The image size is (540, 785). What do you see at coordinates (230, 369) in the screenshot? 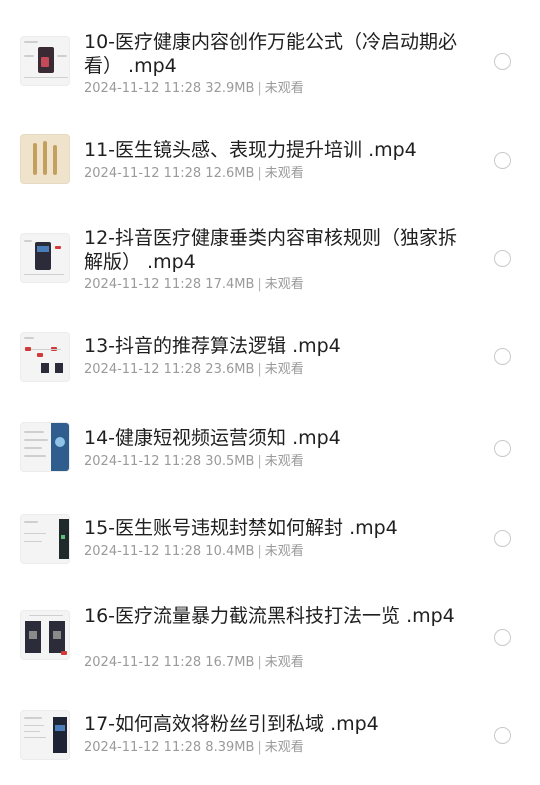
I see `file-size: 23.6MB` at bounding box center [230, 369].